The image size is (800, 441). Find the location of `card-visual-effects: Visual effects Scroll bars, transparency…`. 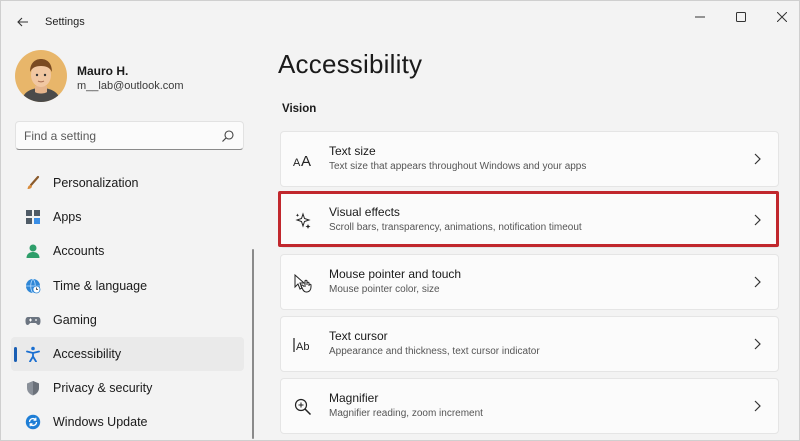

card-visual-effects: Visual effects Scroll bars, transparency… is located at coordinates (529, 220).